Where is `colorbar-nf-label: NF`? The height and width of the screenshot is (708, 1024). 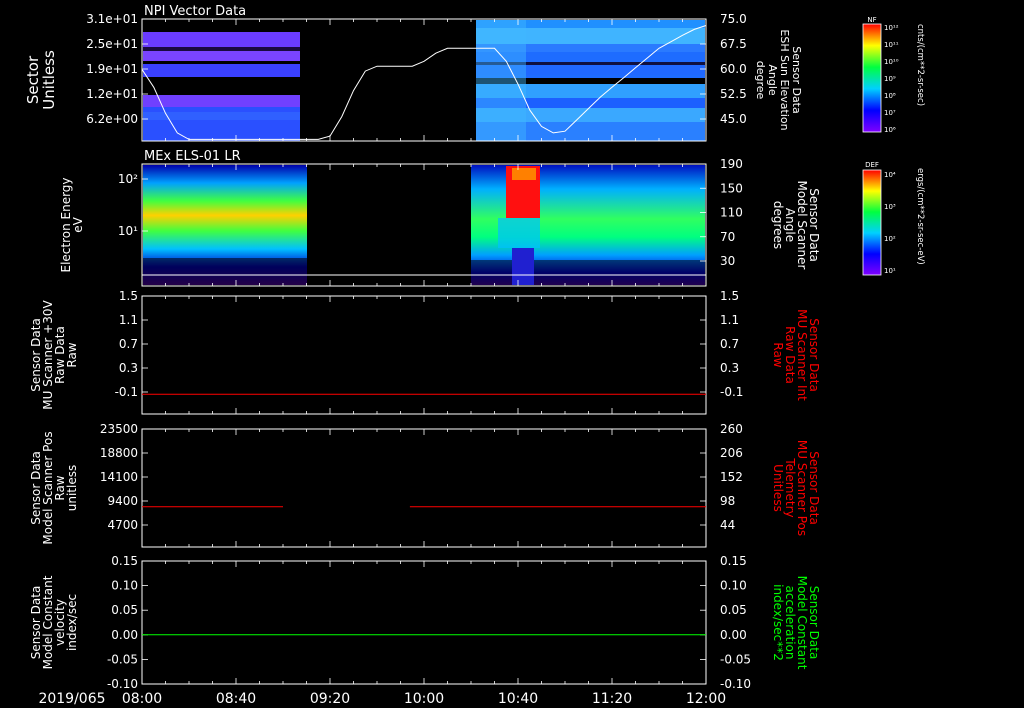 colorbar-nf-label: NF is located at coordinates (871, 20).